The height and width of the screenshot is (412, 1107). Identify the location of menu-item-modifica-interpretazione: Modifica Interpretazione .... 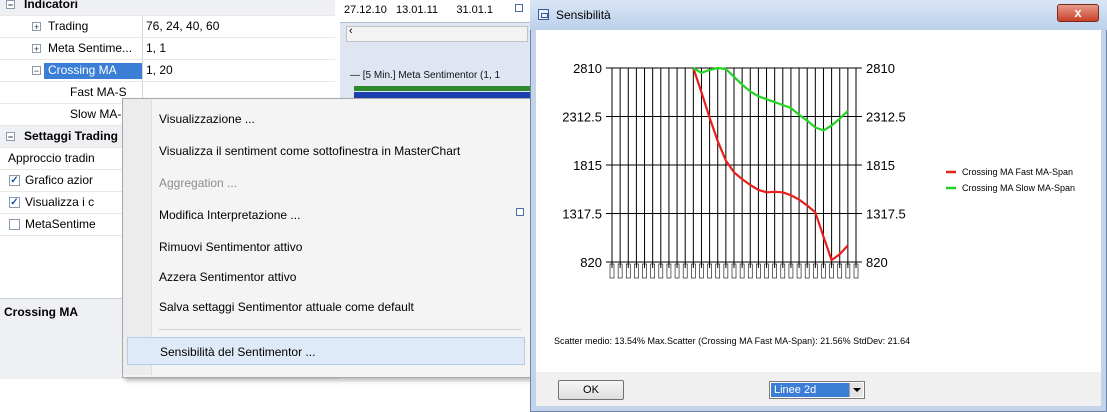
(326, 215).